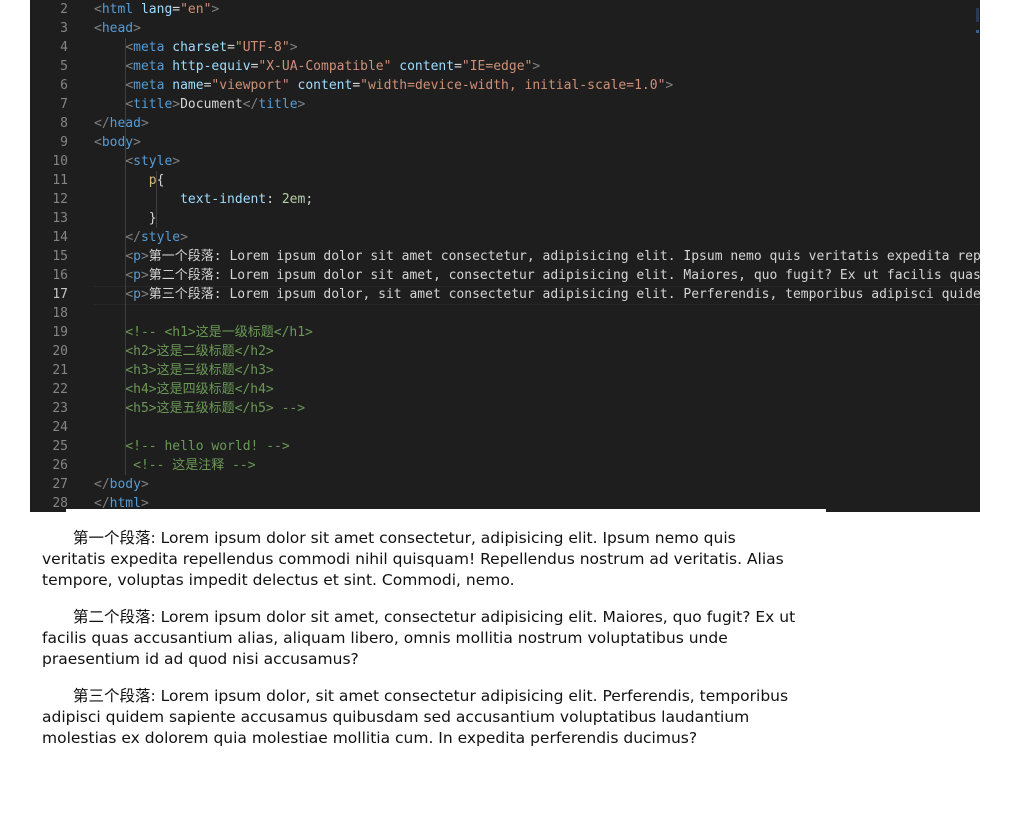 This screenshot has width=1011, height=826. I want to click on code-line: 2 <html lang="en">, so click(505, 9).